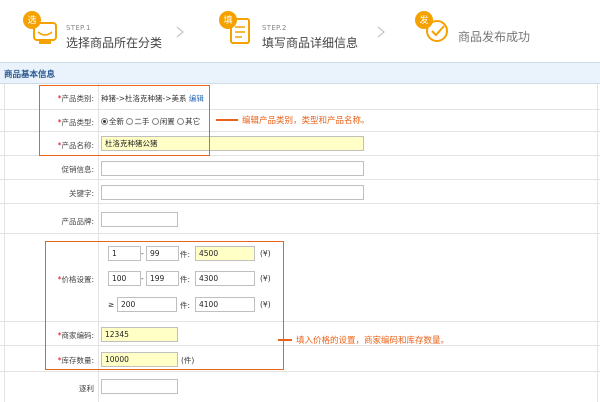 This screenshot has width=600, height=402. What do you see at coordinates (306, 121) in the screenshot?
I see `annotation-top: 编辑产品类别，类型和产品名称。` at bounding box center [306, 121].